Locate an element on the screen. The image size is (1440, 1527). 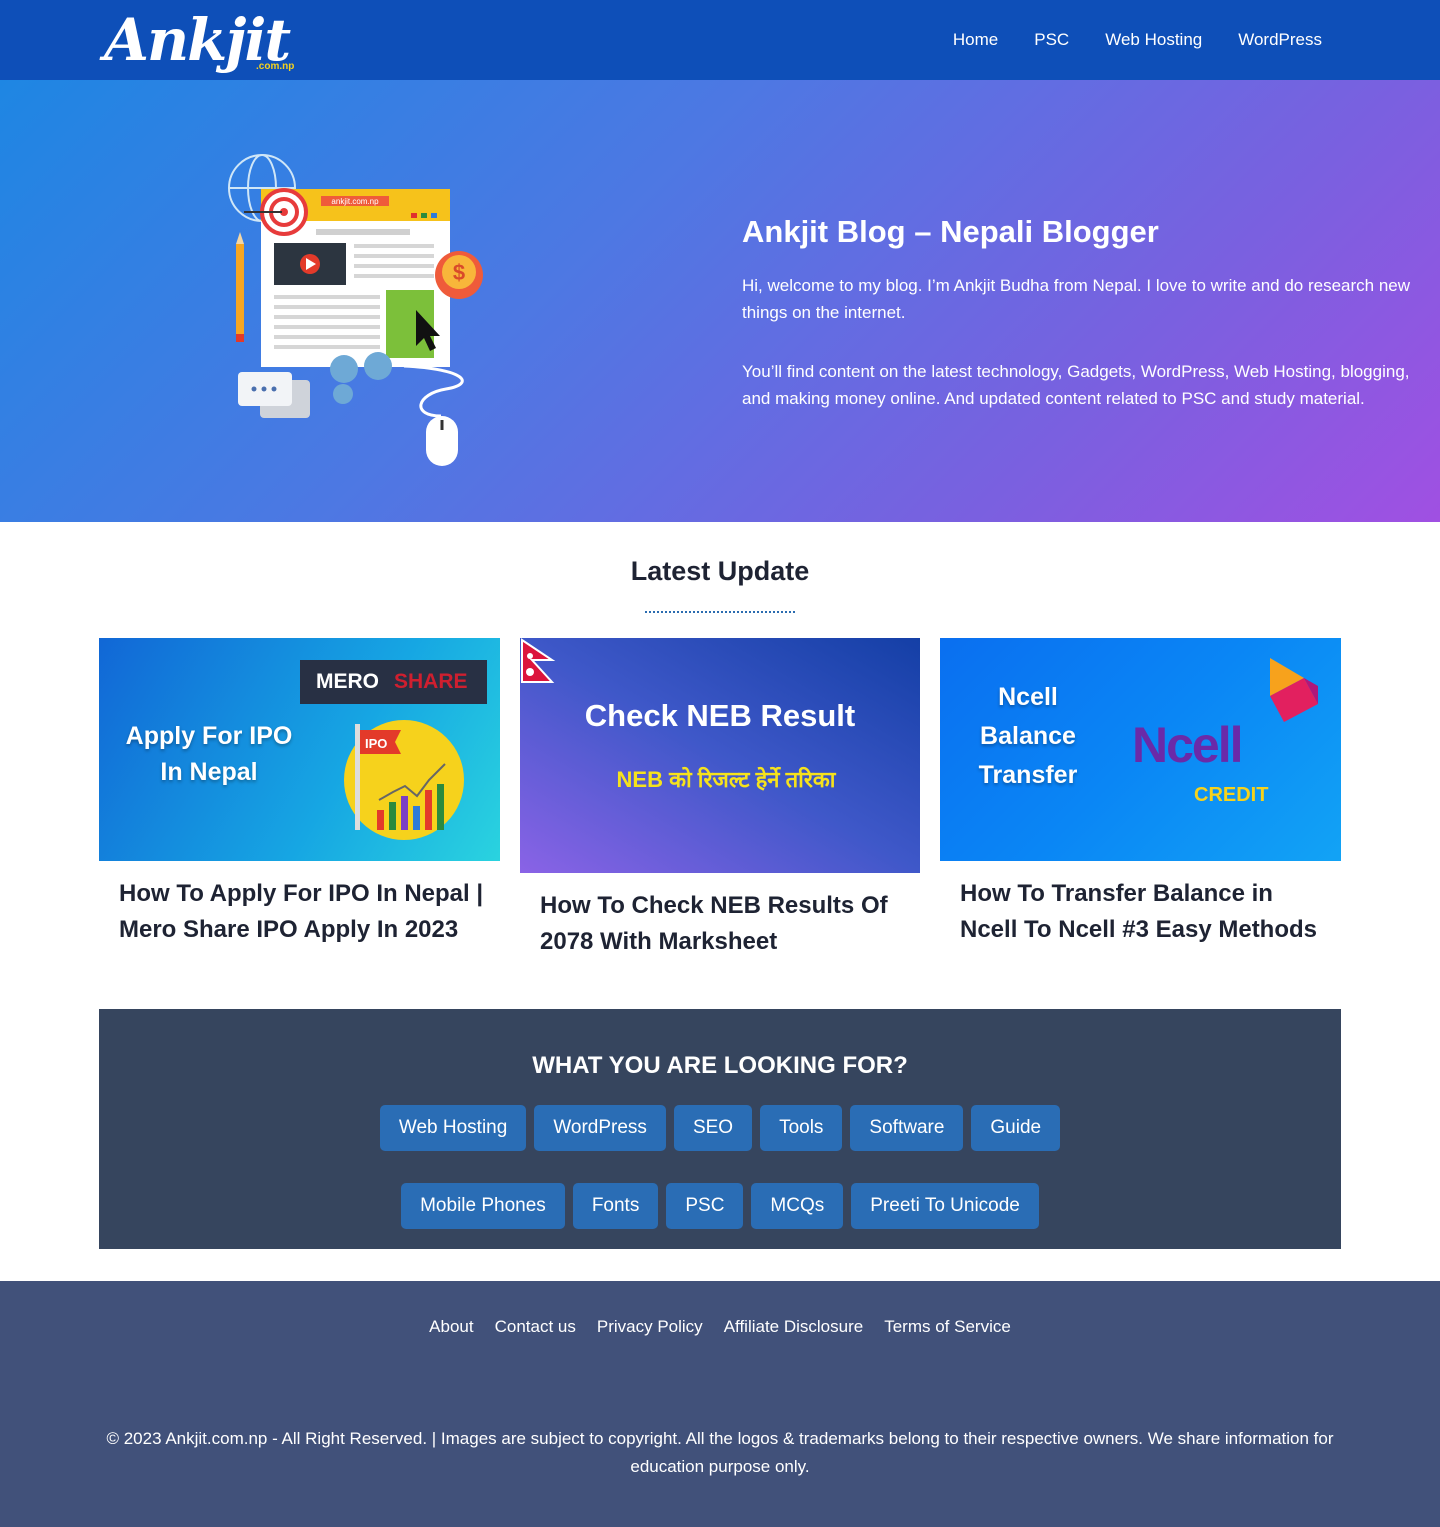
blogging-illustration-icon: ankjit.com.np $ is located at coordinates (355, 310).